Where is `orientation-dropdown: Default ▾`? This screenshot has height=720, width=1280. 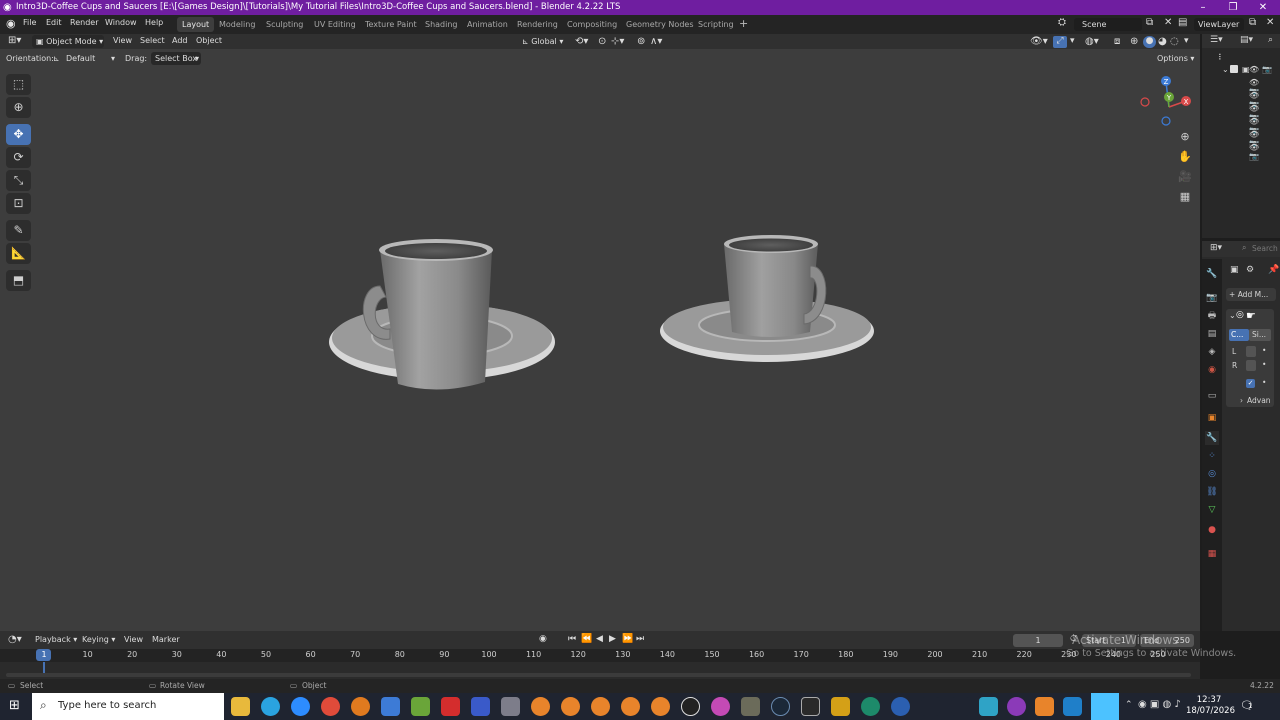 orientation-dropdown: Default ▾ is located at coordinates (89, 58).